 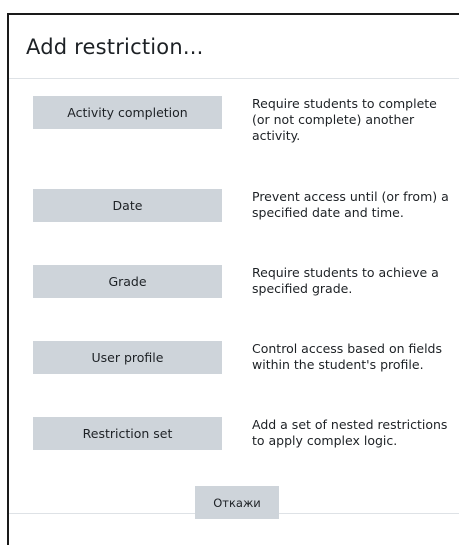 I want to click on grade-button: Grade, so click(x=127, y=281).